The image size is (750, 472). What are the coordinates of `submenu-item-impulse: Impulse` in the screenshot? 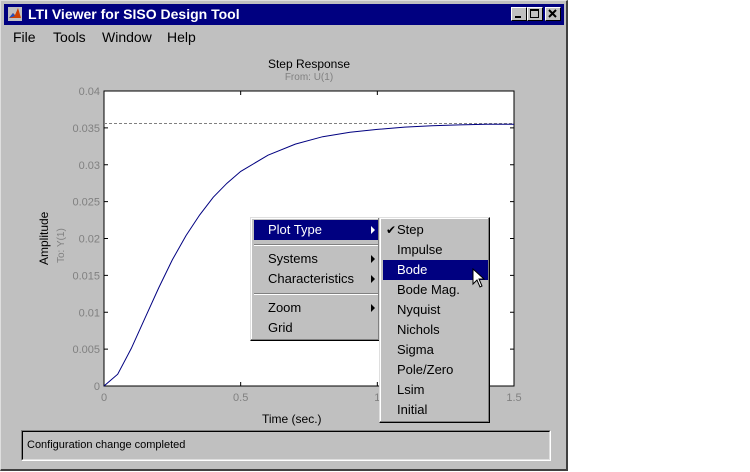 It's located at (435, 250).